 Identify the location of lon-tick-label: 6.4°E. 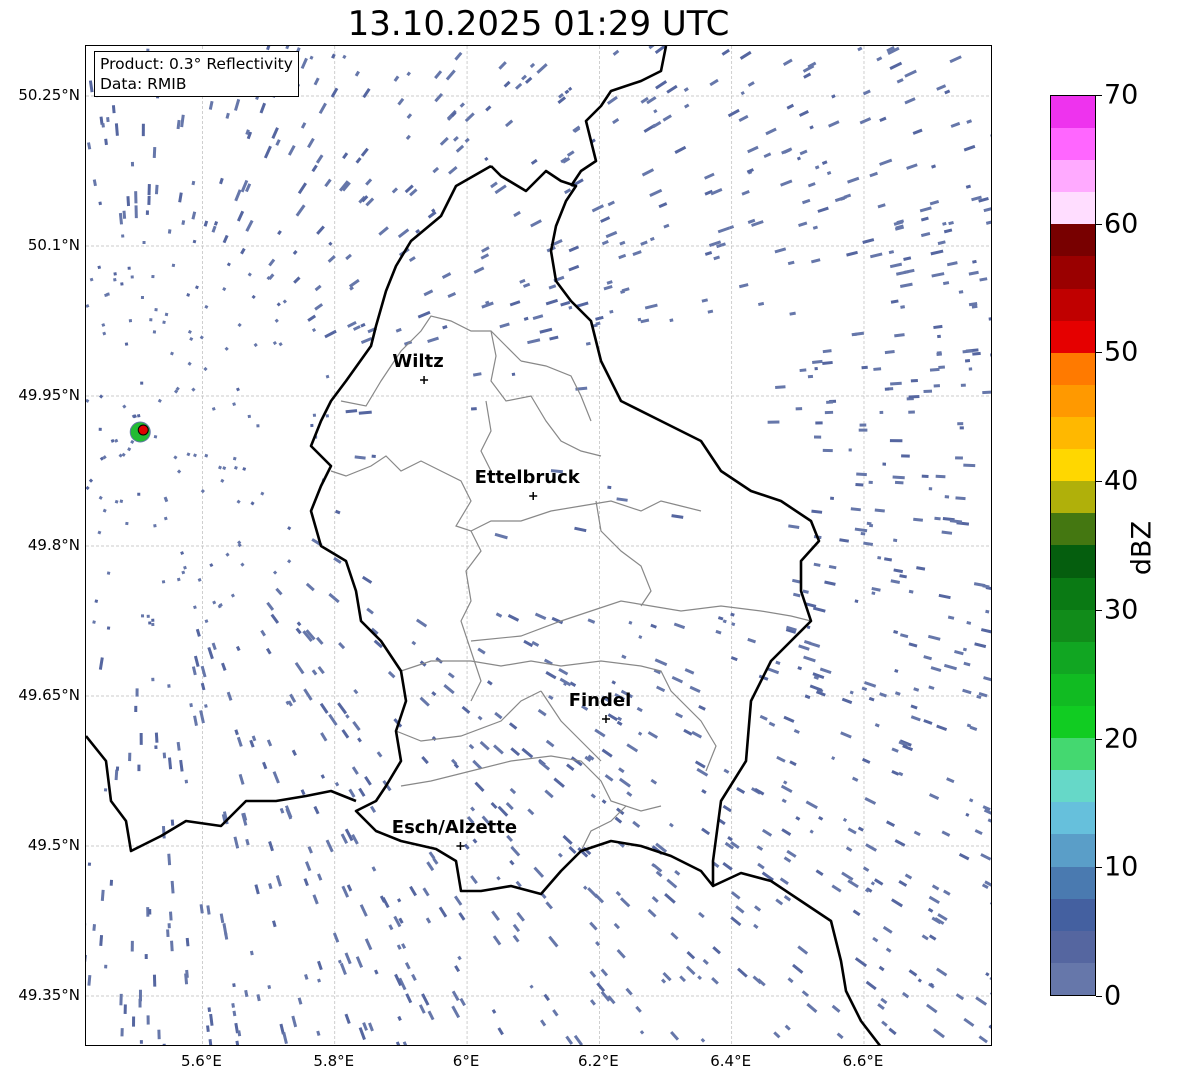
(731, 1061).